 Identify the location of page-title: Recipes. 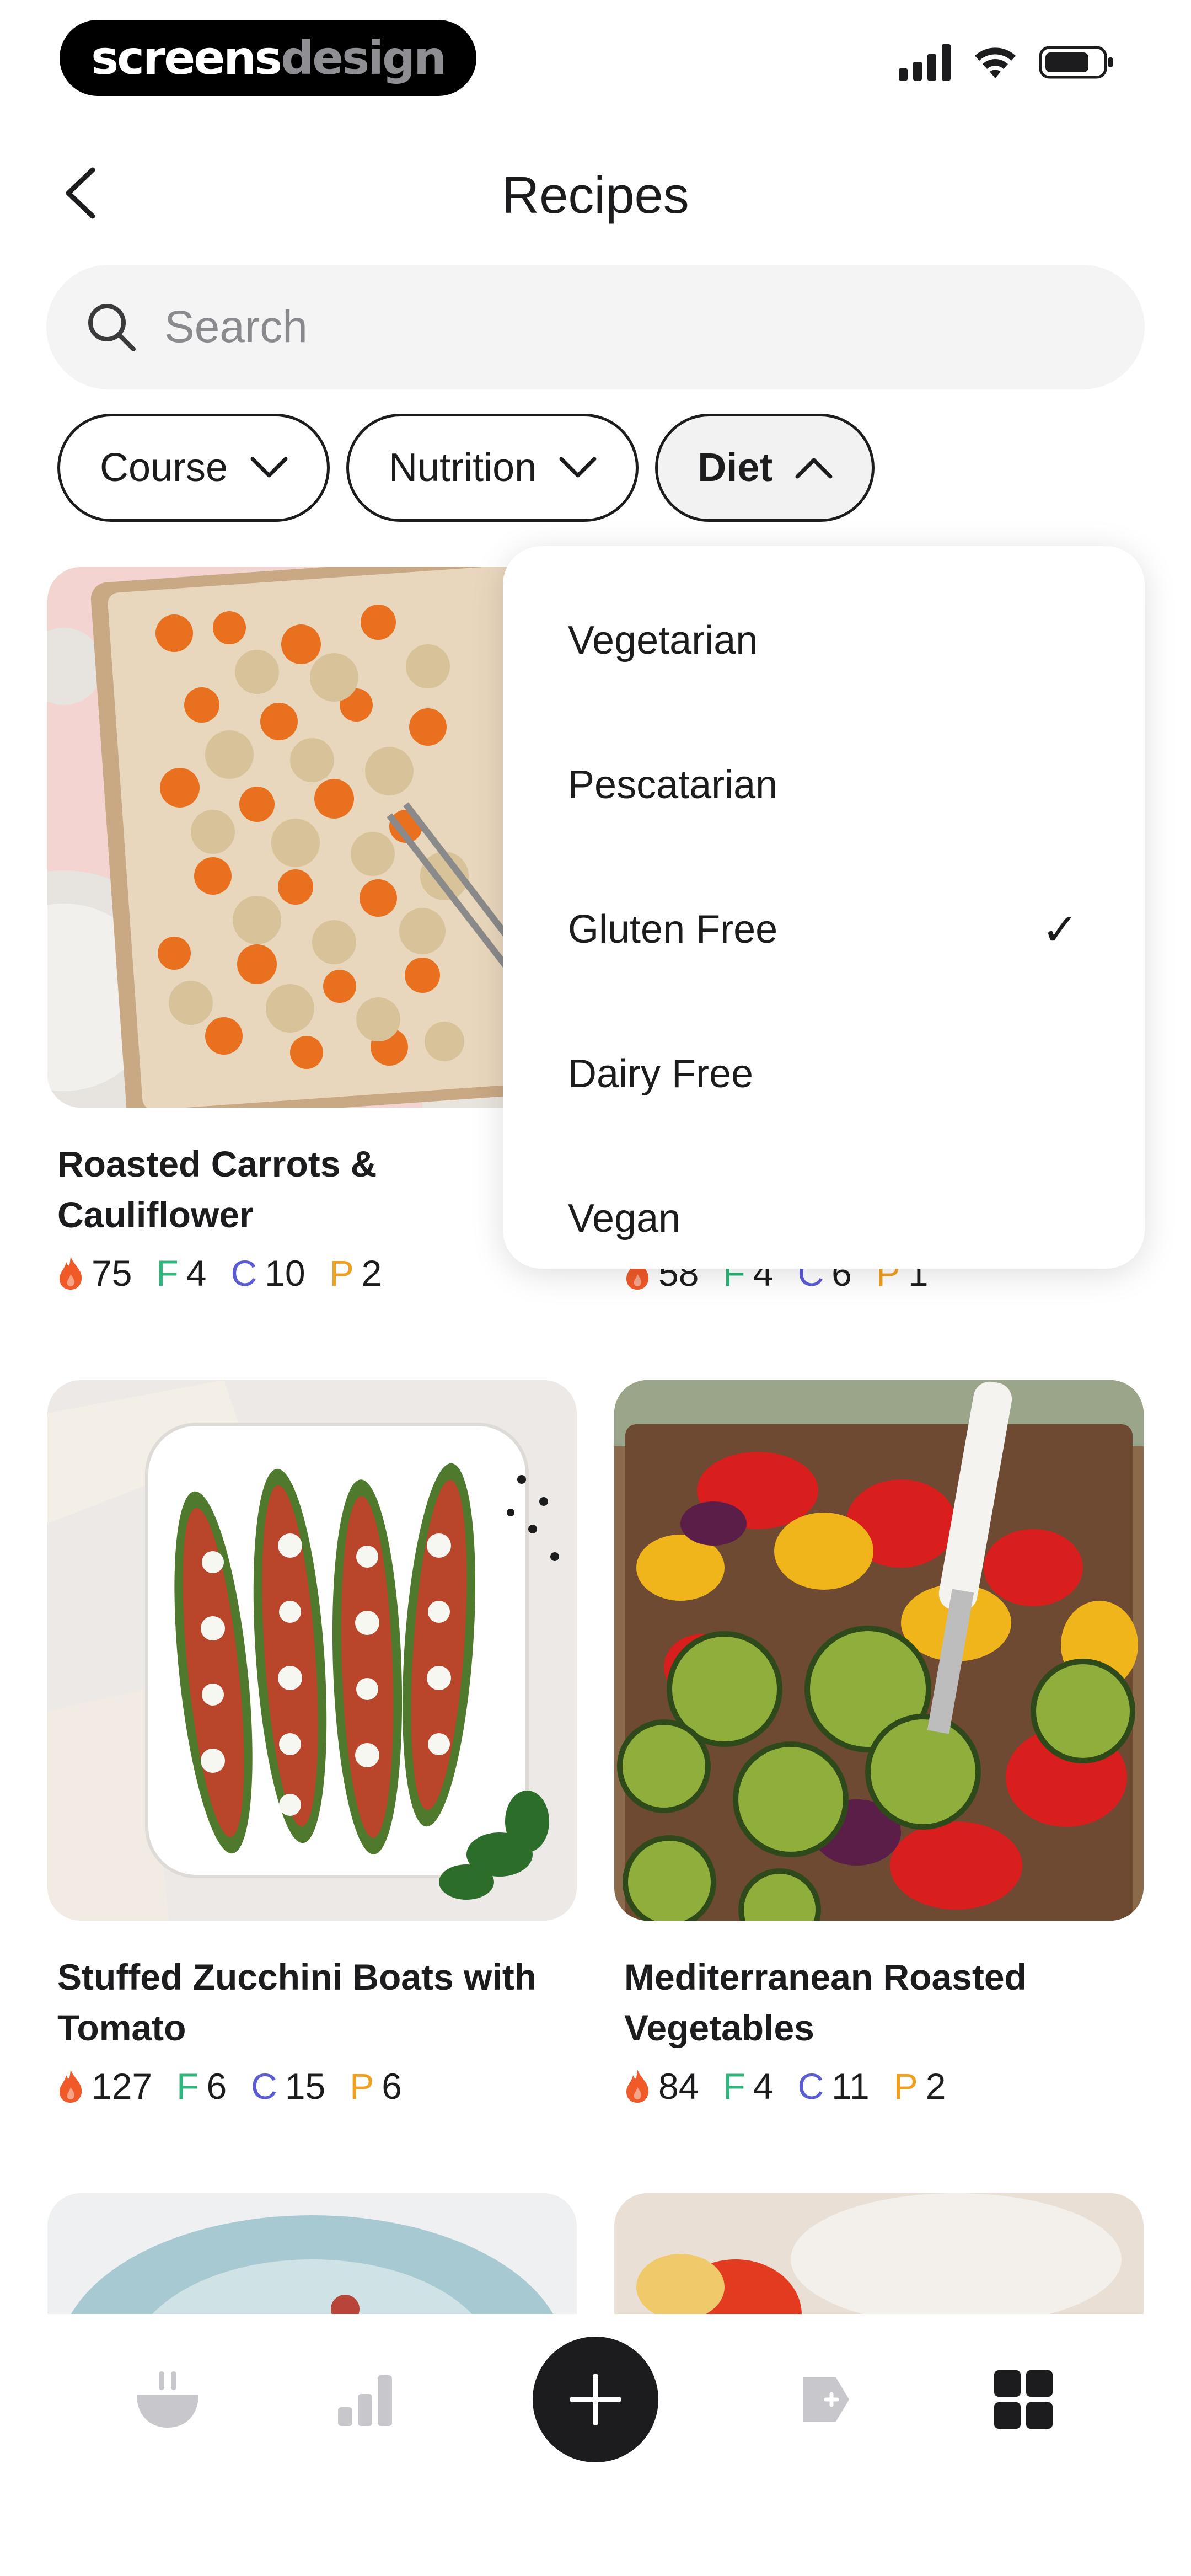
(595, 195).